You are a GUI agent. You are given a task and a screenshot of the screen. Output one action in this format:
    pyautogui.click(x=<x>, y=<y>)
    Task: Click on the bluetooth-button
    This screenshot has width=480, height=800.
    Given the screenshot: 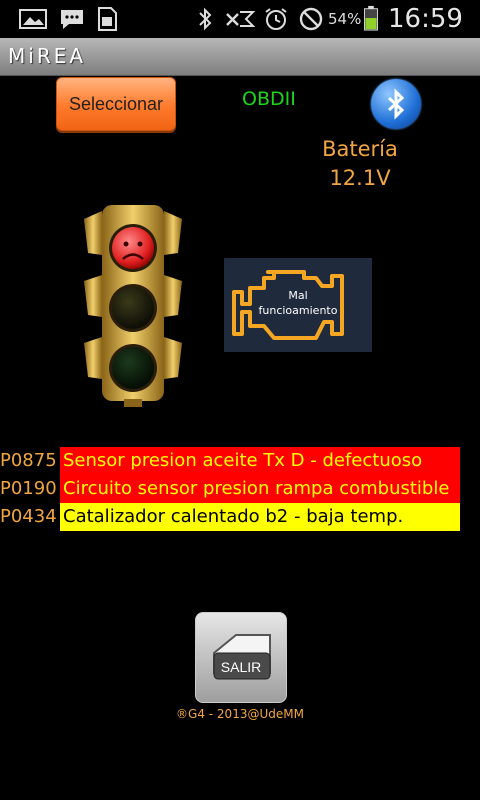 What is the action you would take?
    pyautogui.click(x=396, y=104)
    